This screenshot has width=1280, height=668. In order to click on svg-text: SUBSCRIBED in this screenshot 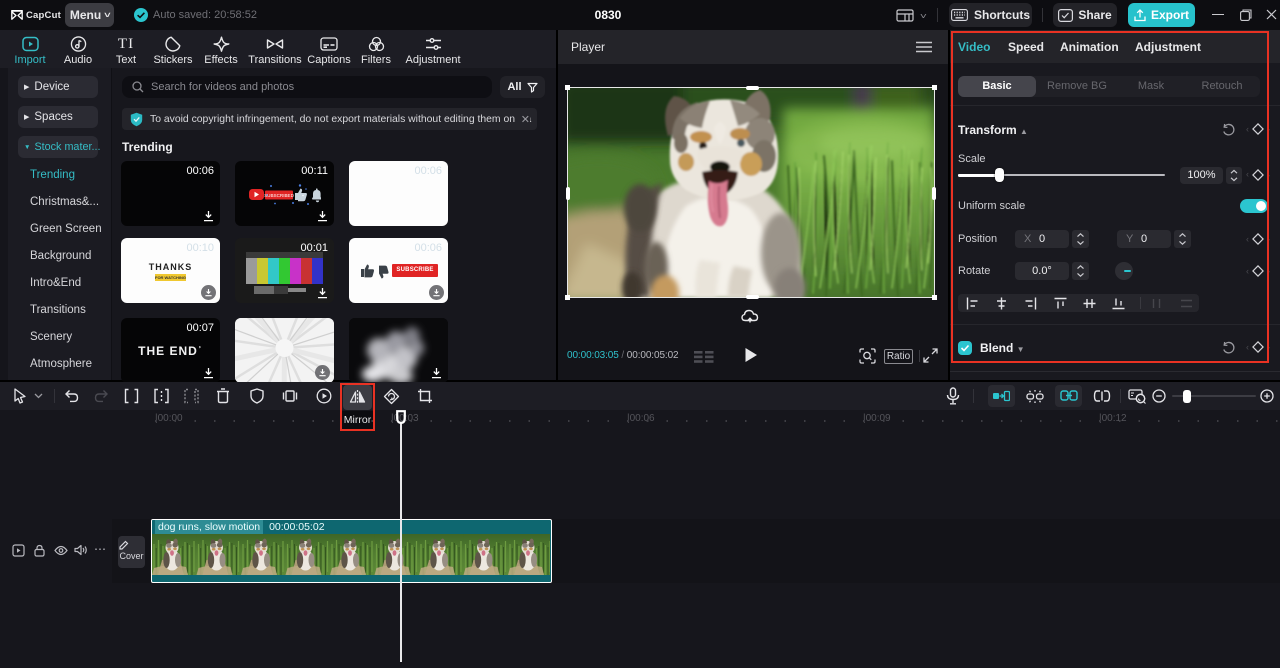, I will do `click(279, 195)`.